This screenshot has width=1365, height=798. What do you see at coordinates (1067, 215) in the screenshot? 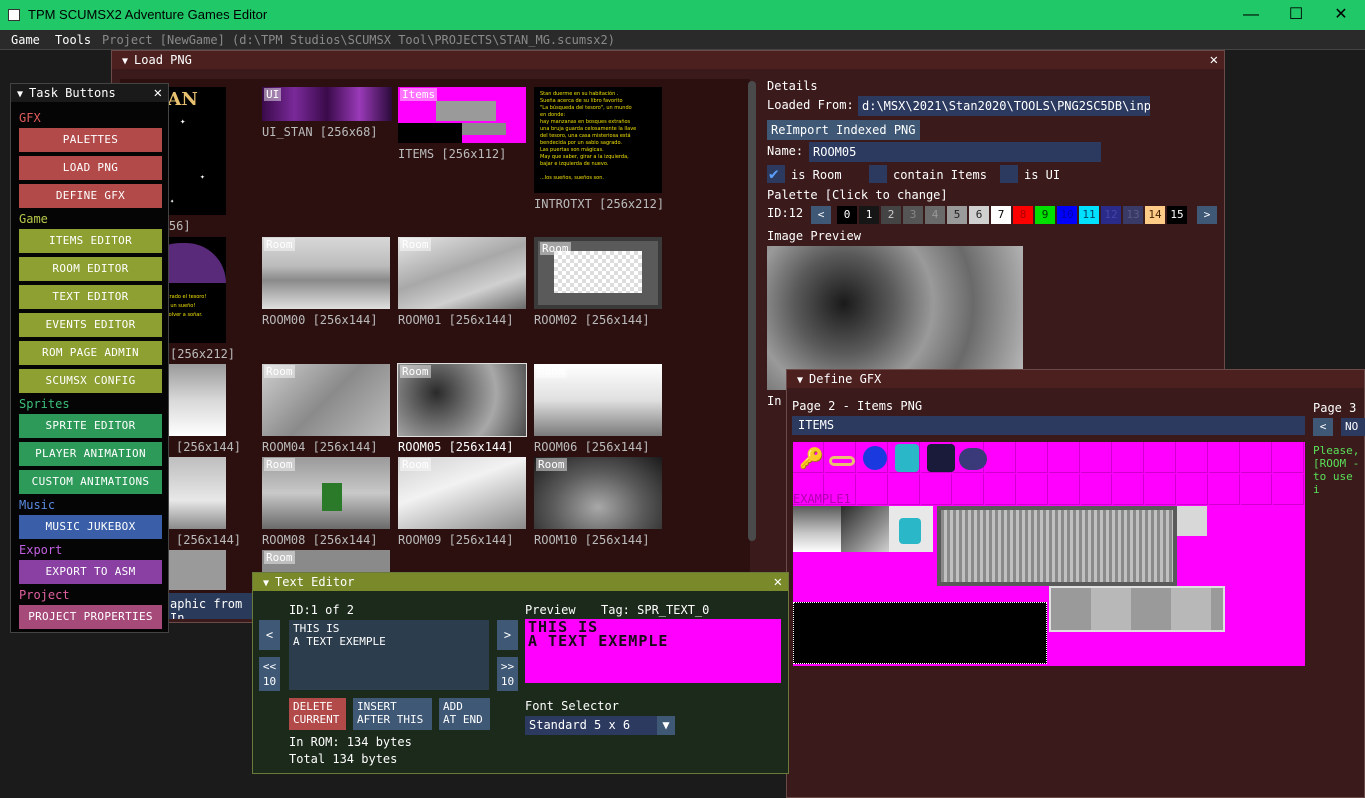
I see `palette-swatch: 10` at bounding box center [1067, 215].